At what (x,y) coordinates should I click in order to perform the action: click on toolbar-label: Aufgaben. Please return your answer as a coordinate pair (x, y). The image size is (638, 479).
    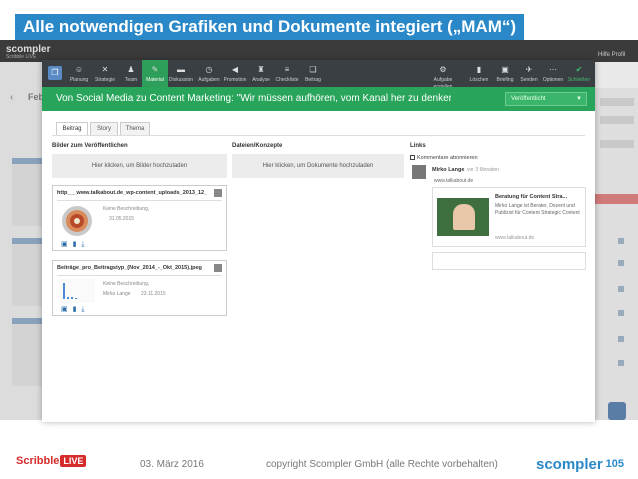
    Looking at the image, I should click on (209, 80).